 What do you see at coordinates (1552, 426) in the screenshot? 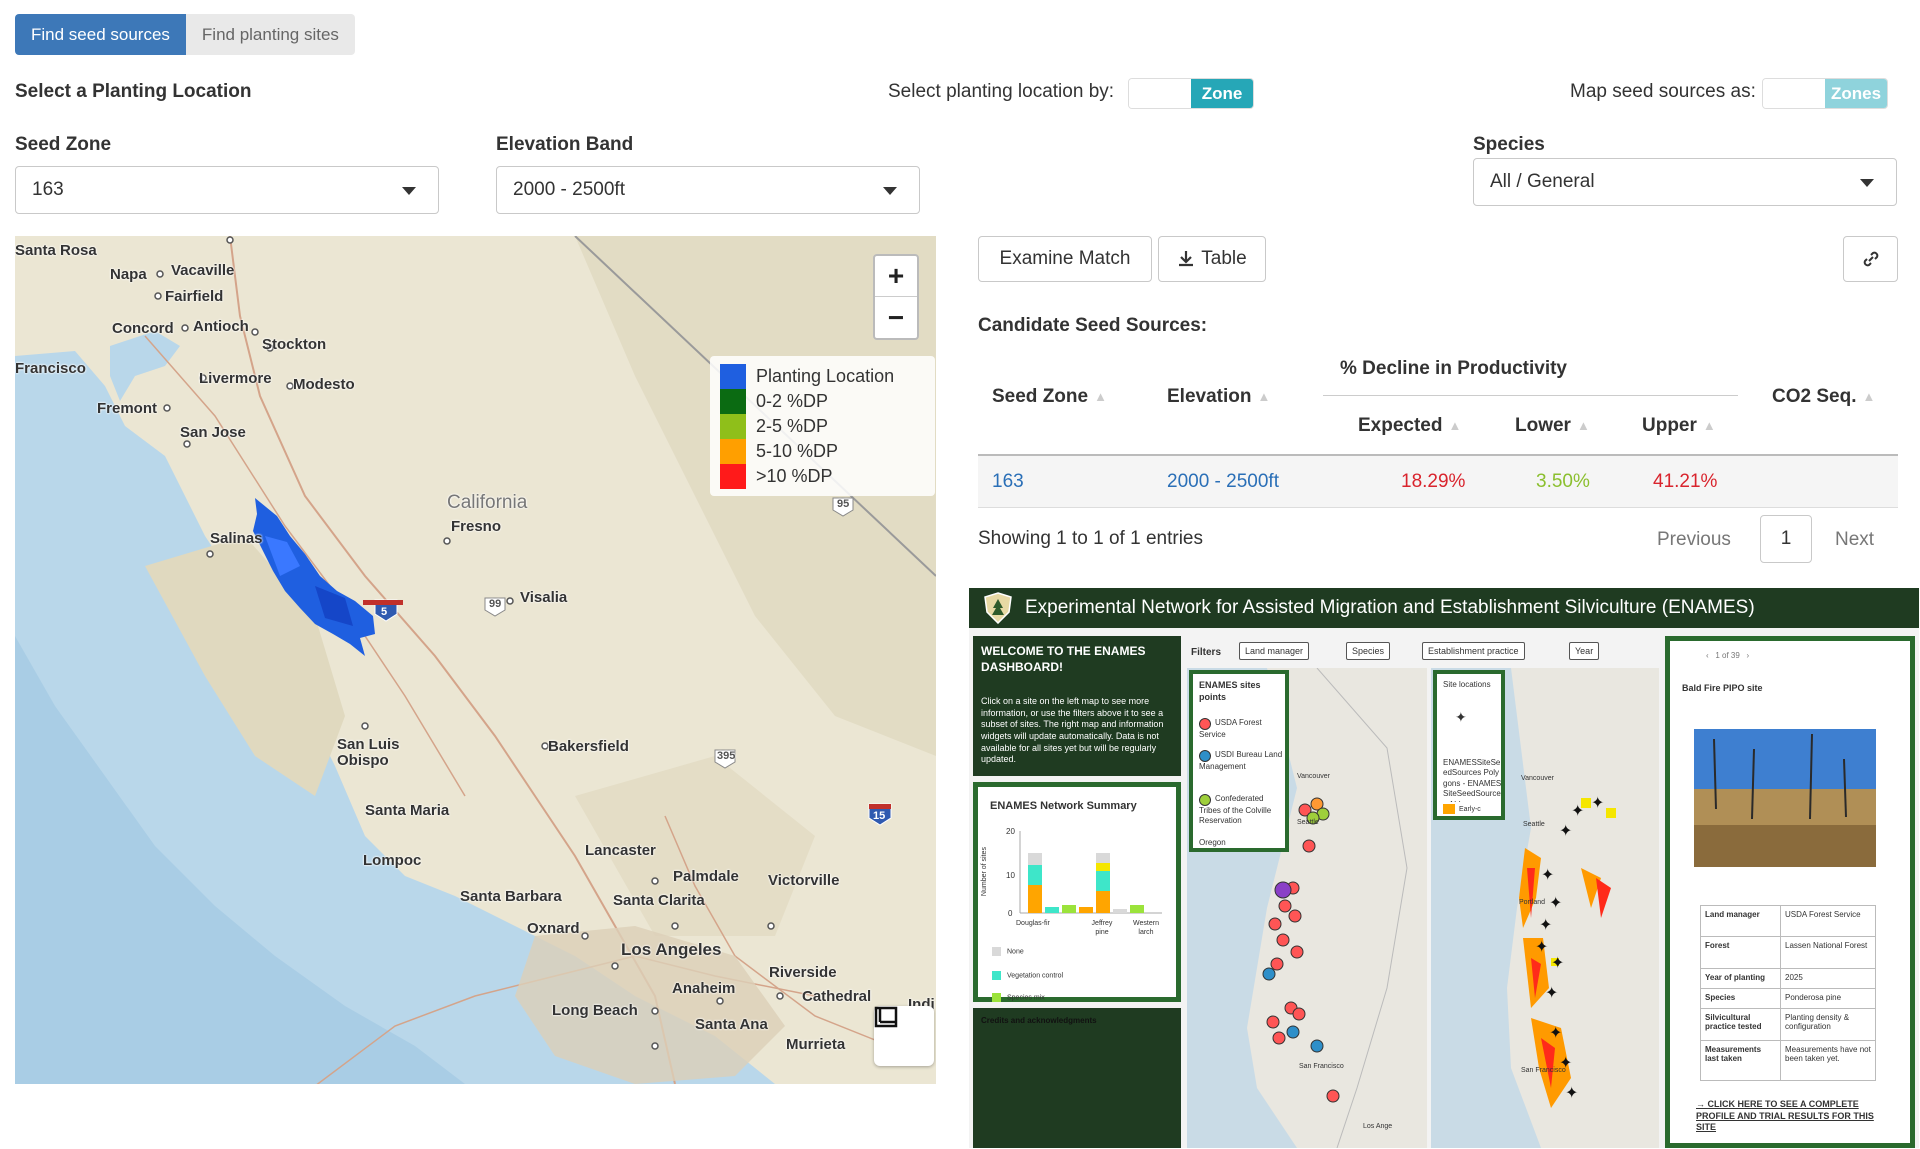
I see `col-header-lower: Lower ▲` at bounding box center [1552, 426].